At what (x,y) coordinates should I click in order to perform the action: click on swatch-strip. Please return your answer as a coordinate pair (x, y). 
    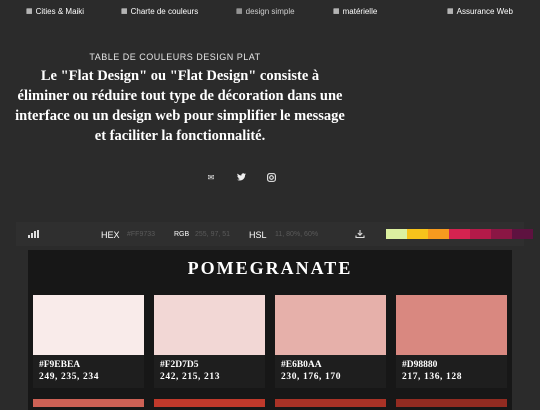
    Looking at the image, I should click on (459, 234).